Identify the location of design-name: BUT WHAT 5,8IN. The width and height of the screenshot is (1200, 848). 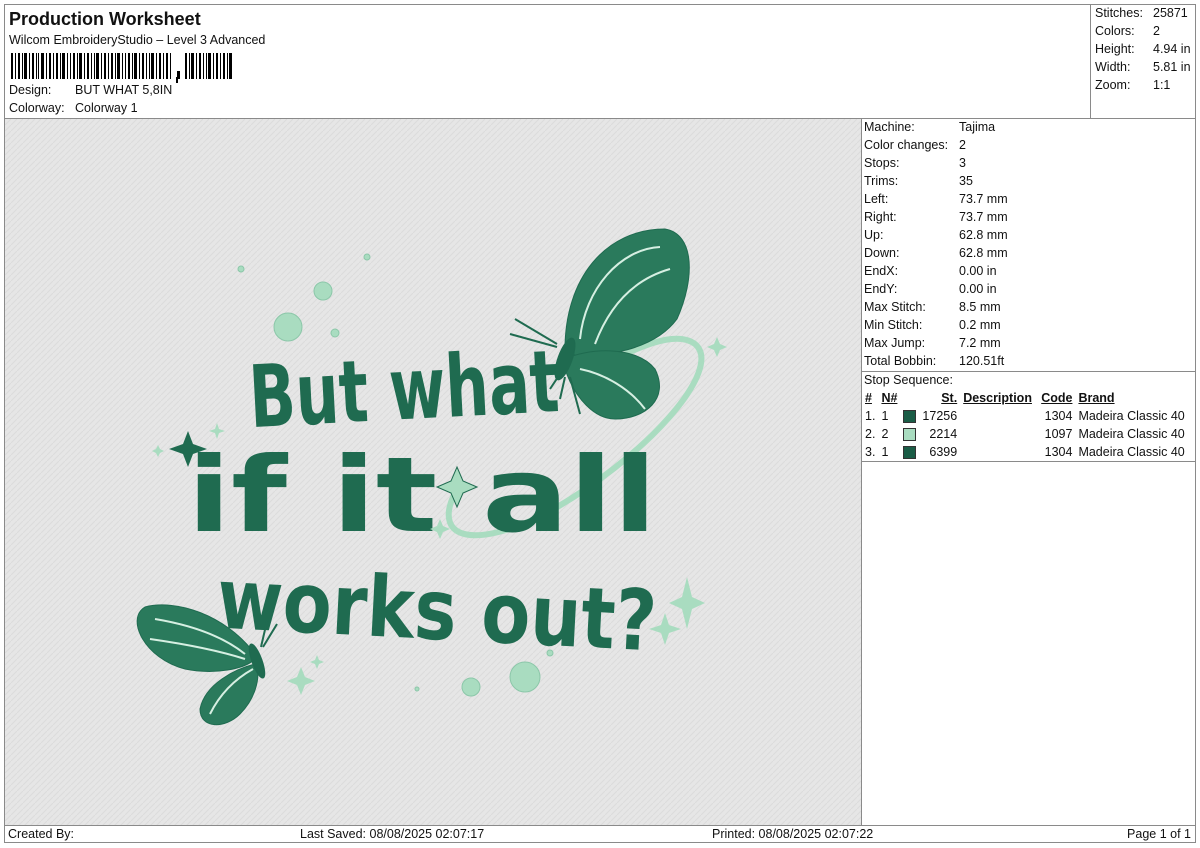
(124, 90).